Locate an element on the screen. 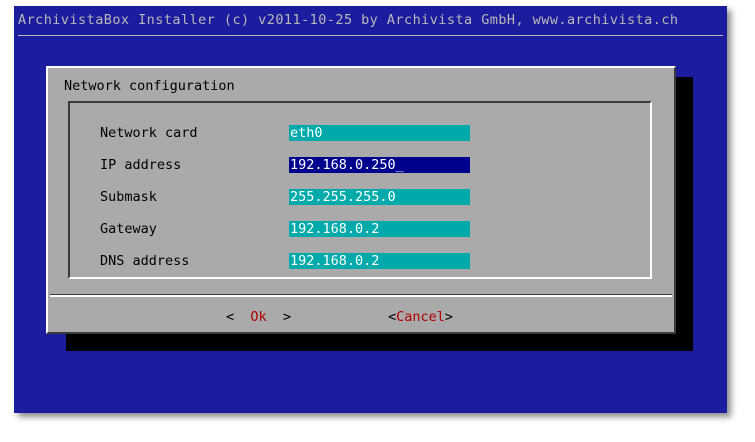  form-row-dns-address: DNS address 192.168.0.2 is located at coordinates (360, 261).